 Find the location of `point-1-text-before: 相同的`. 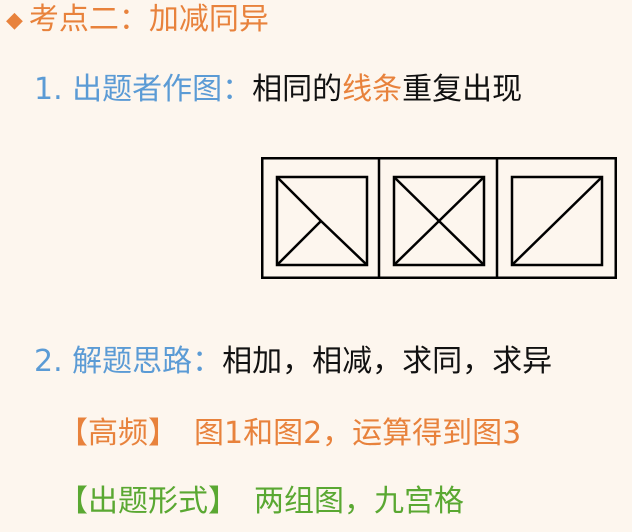

point-1-text-before: 相同的 is located at coordinates (297, 89).